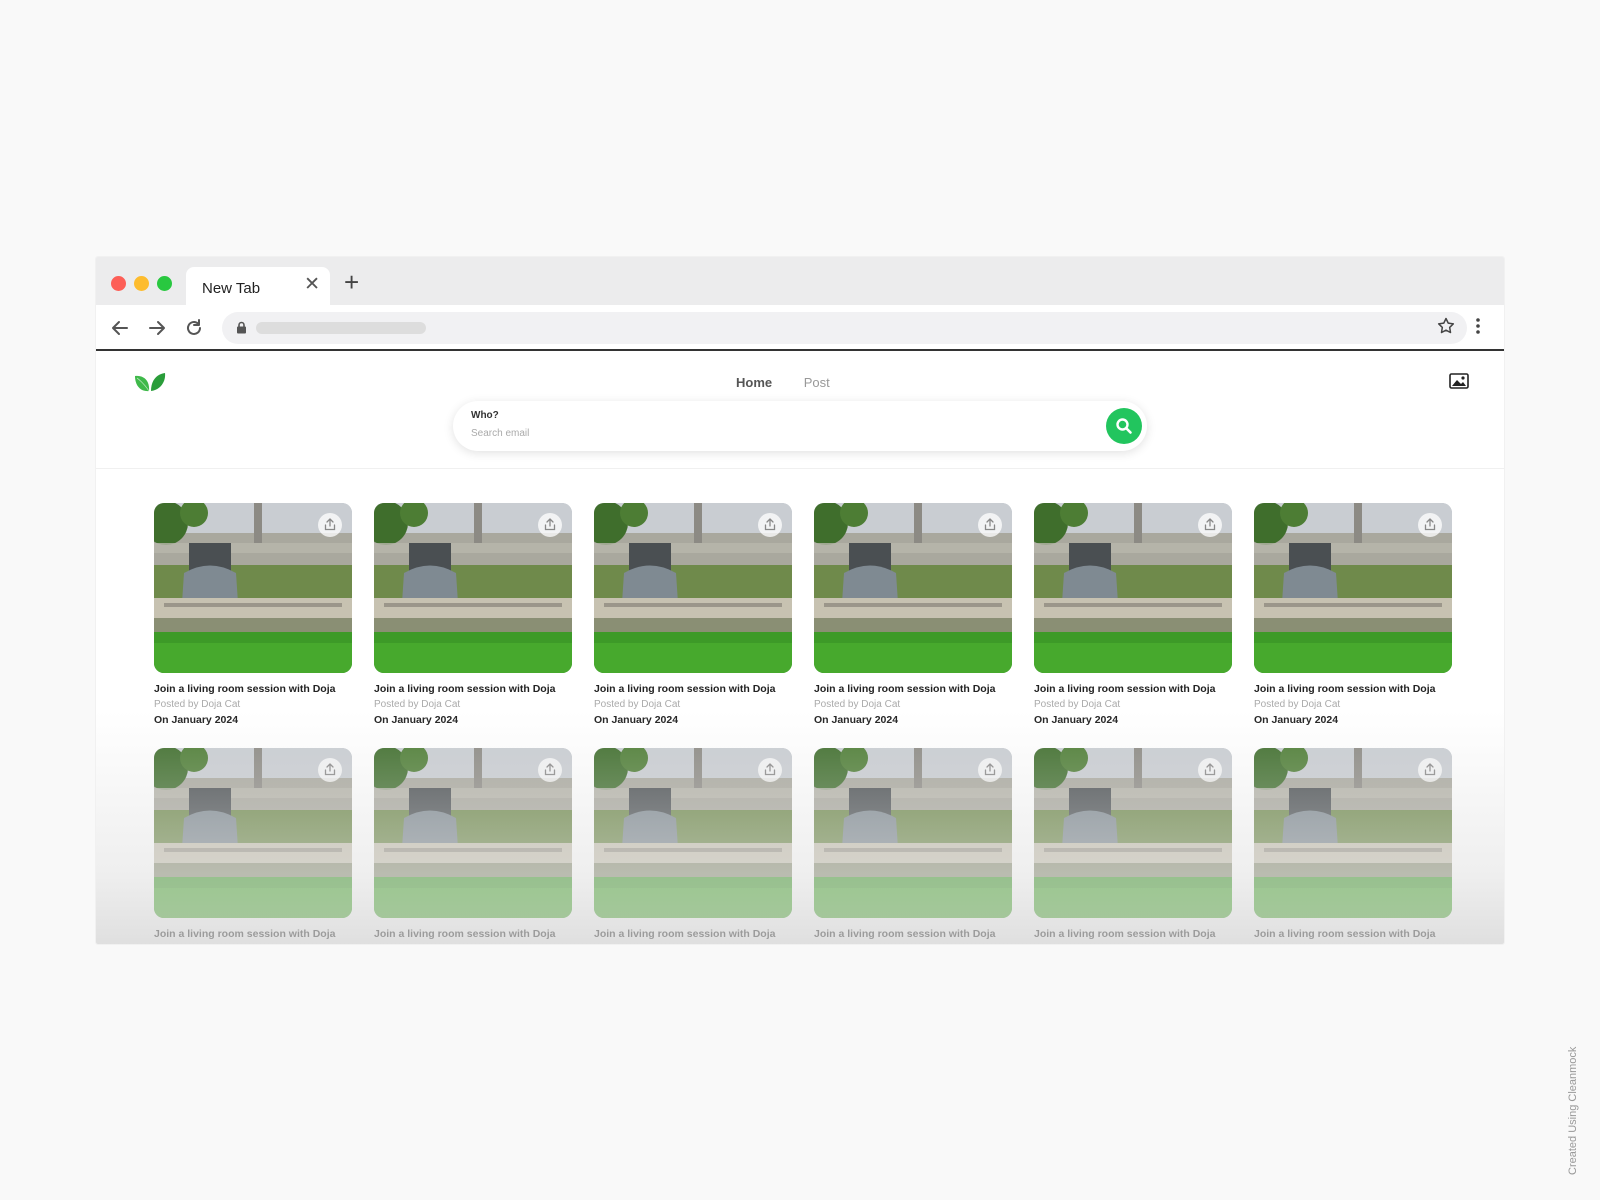 The image size is (1600, 1200). I want to click on watermark: Created Using Cleanmock, so click(1573, 1110).